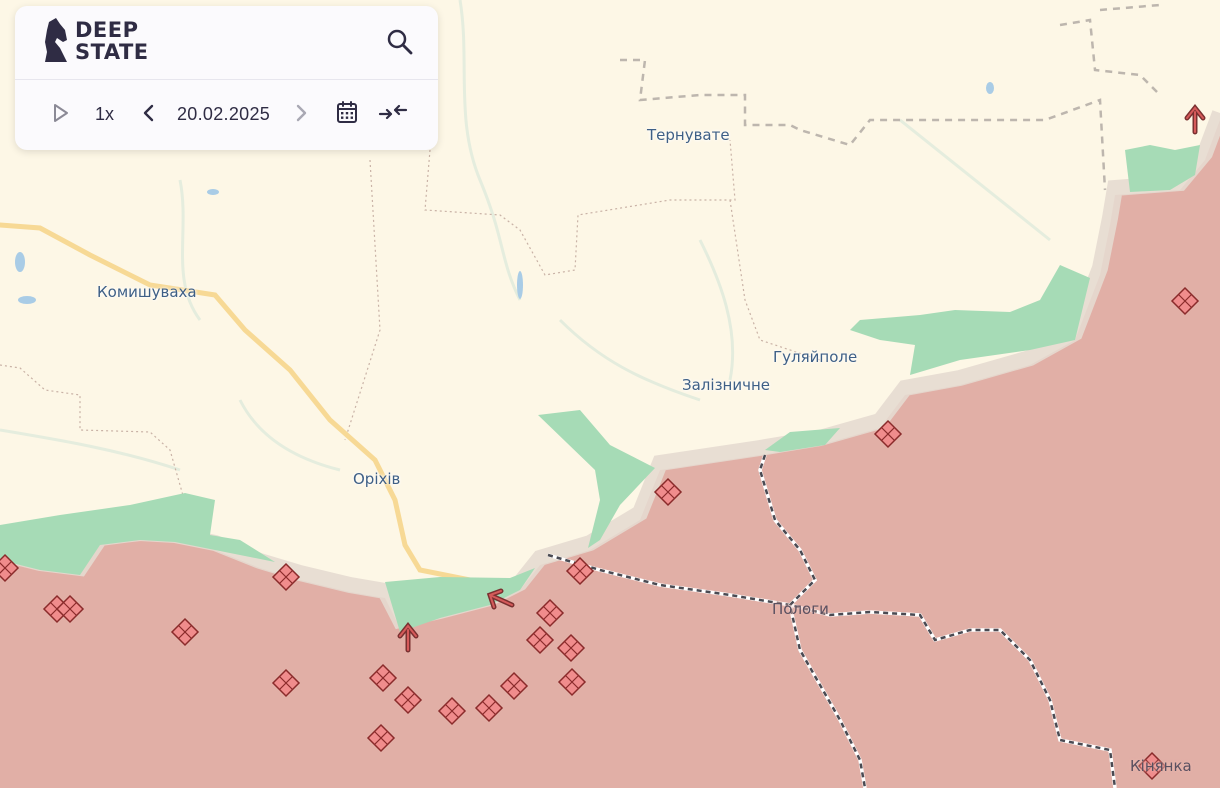 The height and width of the screenshot is (788, 1220). I want to click on collapse-arrows-icon, so click(393, 112).